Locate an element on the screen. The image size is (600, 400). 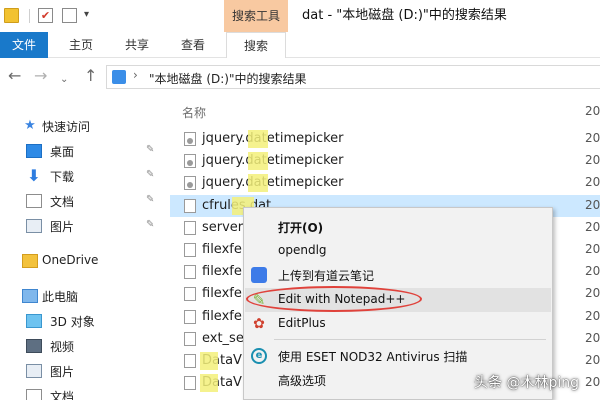
recent-locations-icon: ⌄ is located at coordinates (64, 80).